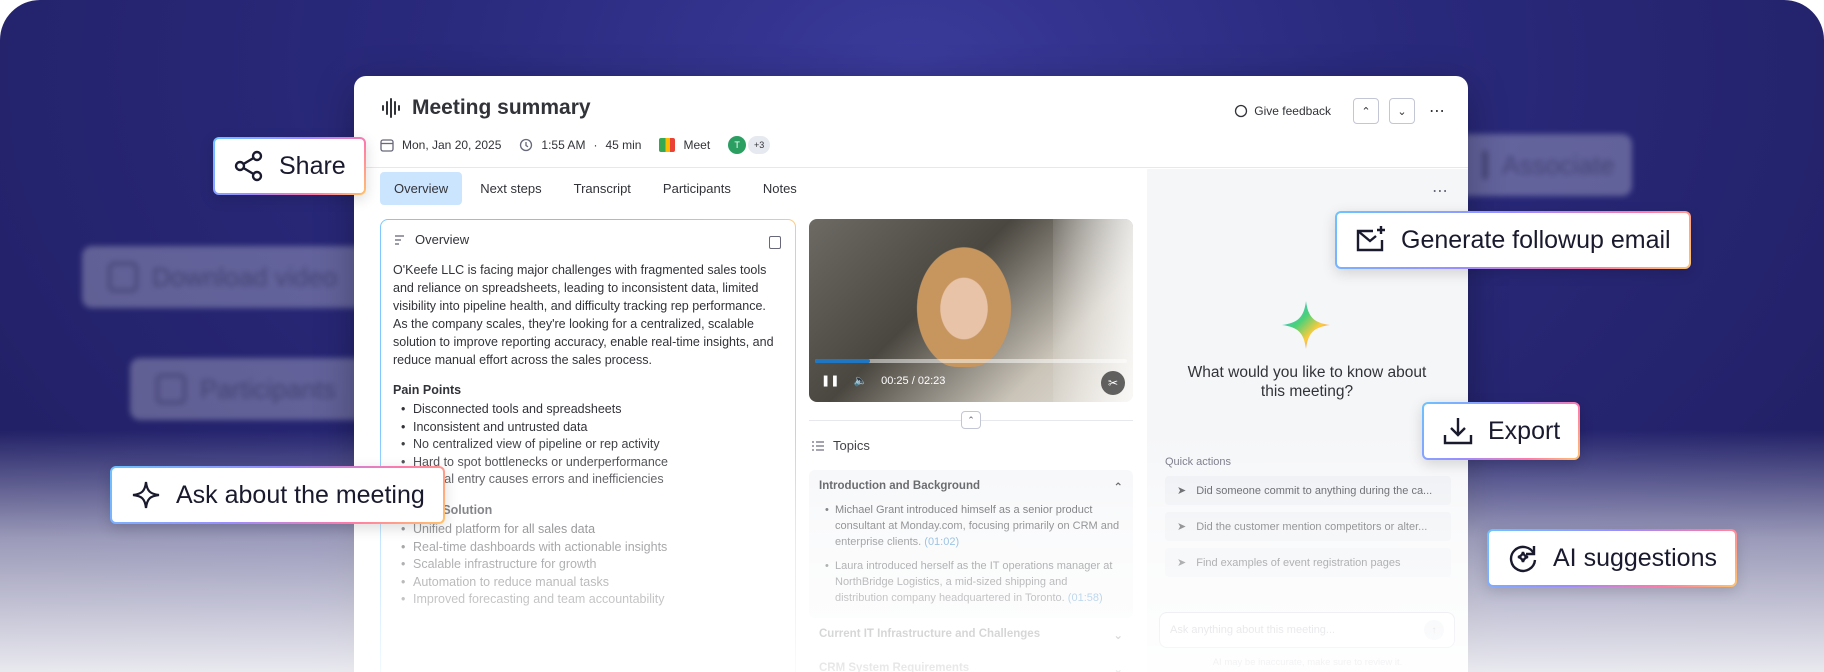  I want to click on avatar: T, so click(737, 145).